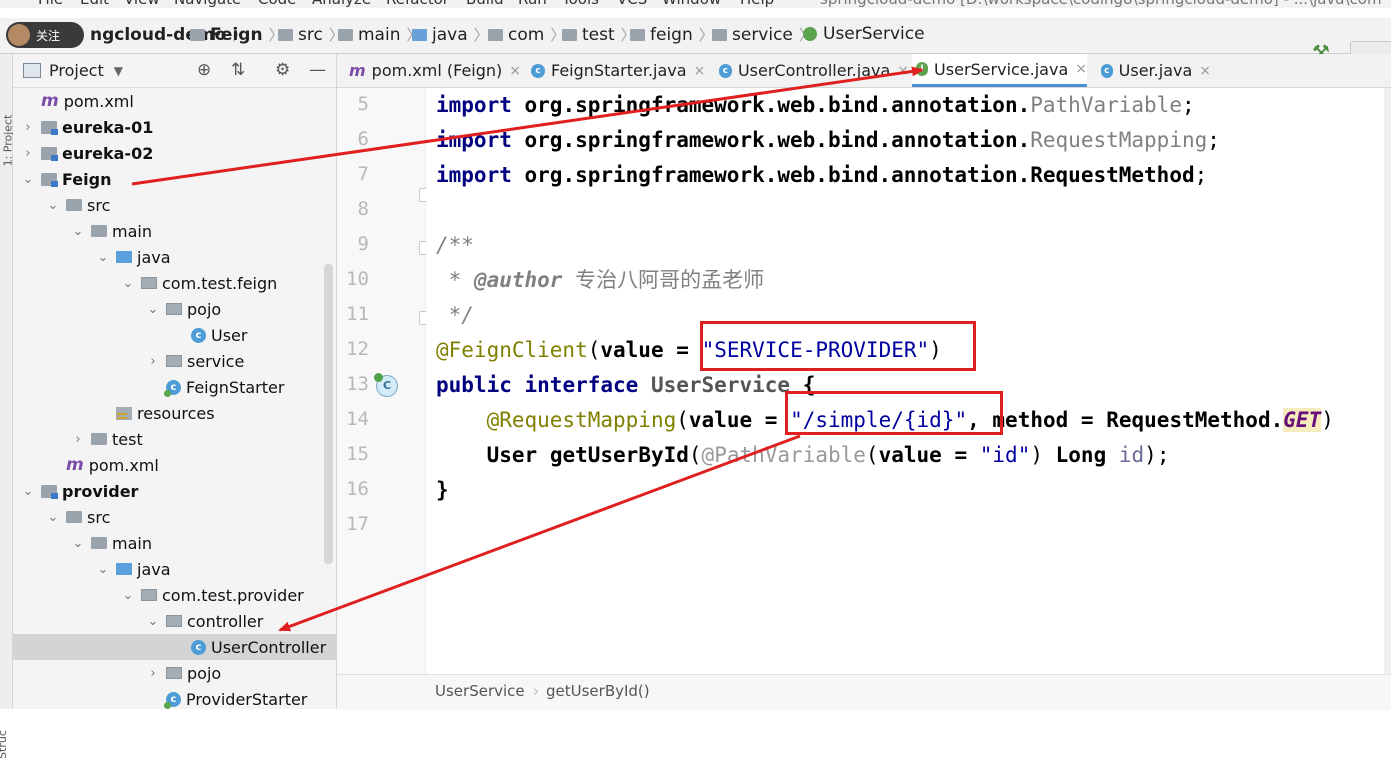  What do you see at coordinates (450, 34) in the screenshot?
I see `nav-crumb-java: java 〉` at bounding box center [450, 34].